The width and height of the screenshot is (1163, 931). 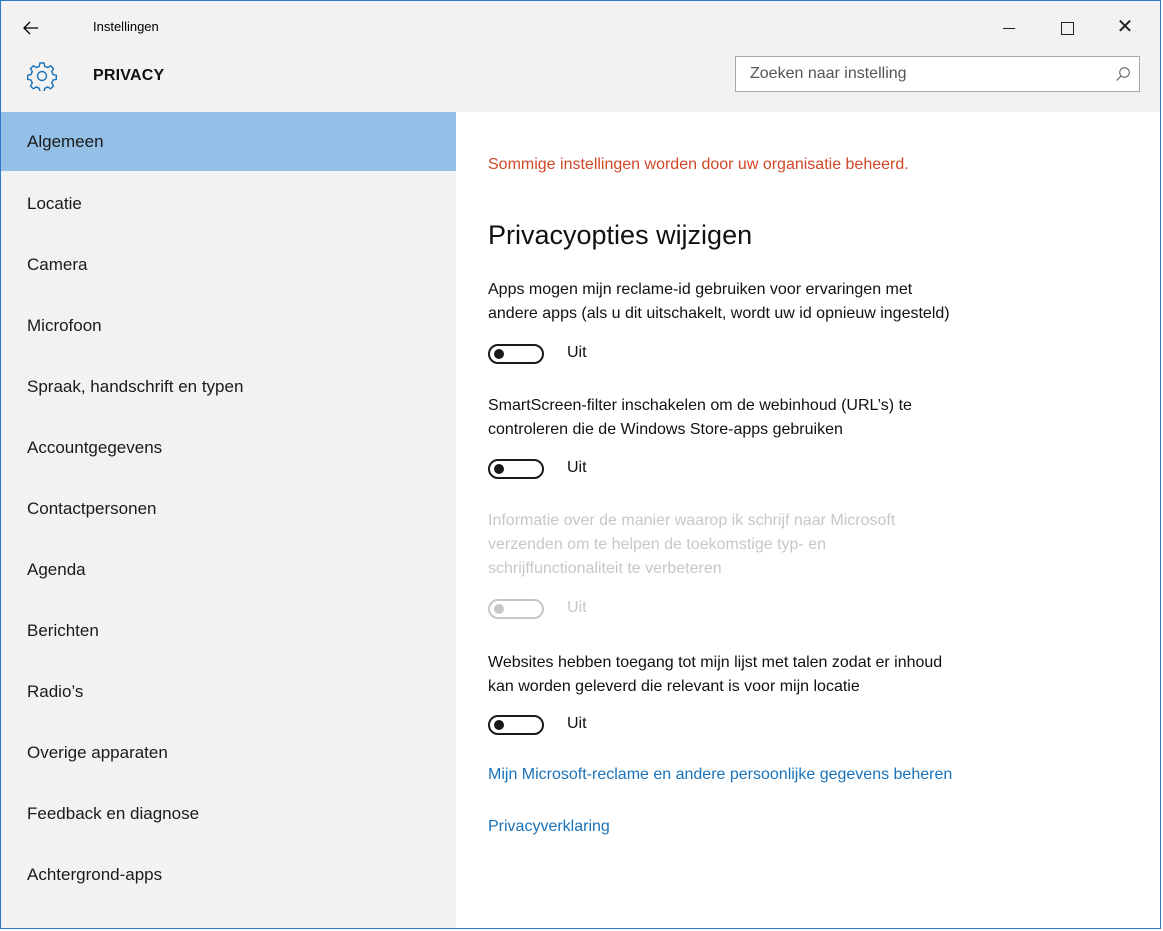 I want to click on page-header: PRIVACY, so click(x=580, y=80).